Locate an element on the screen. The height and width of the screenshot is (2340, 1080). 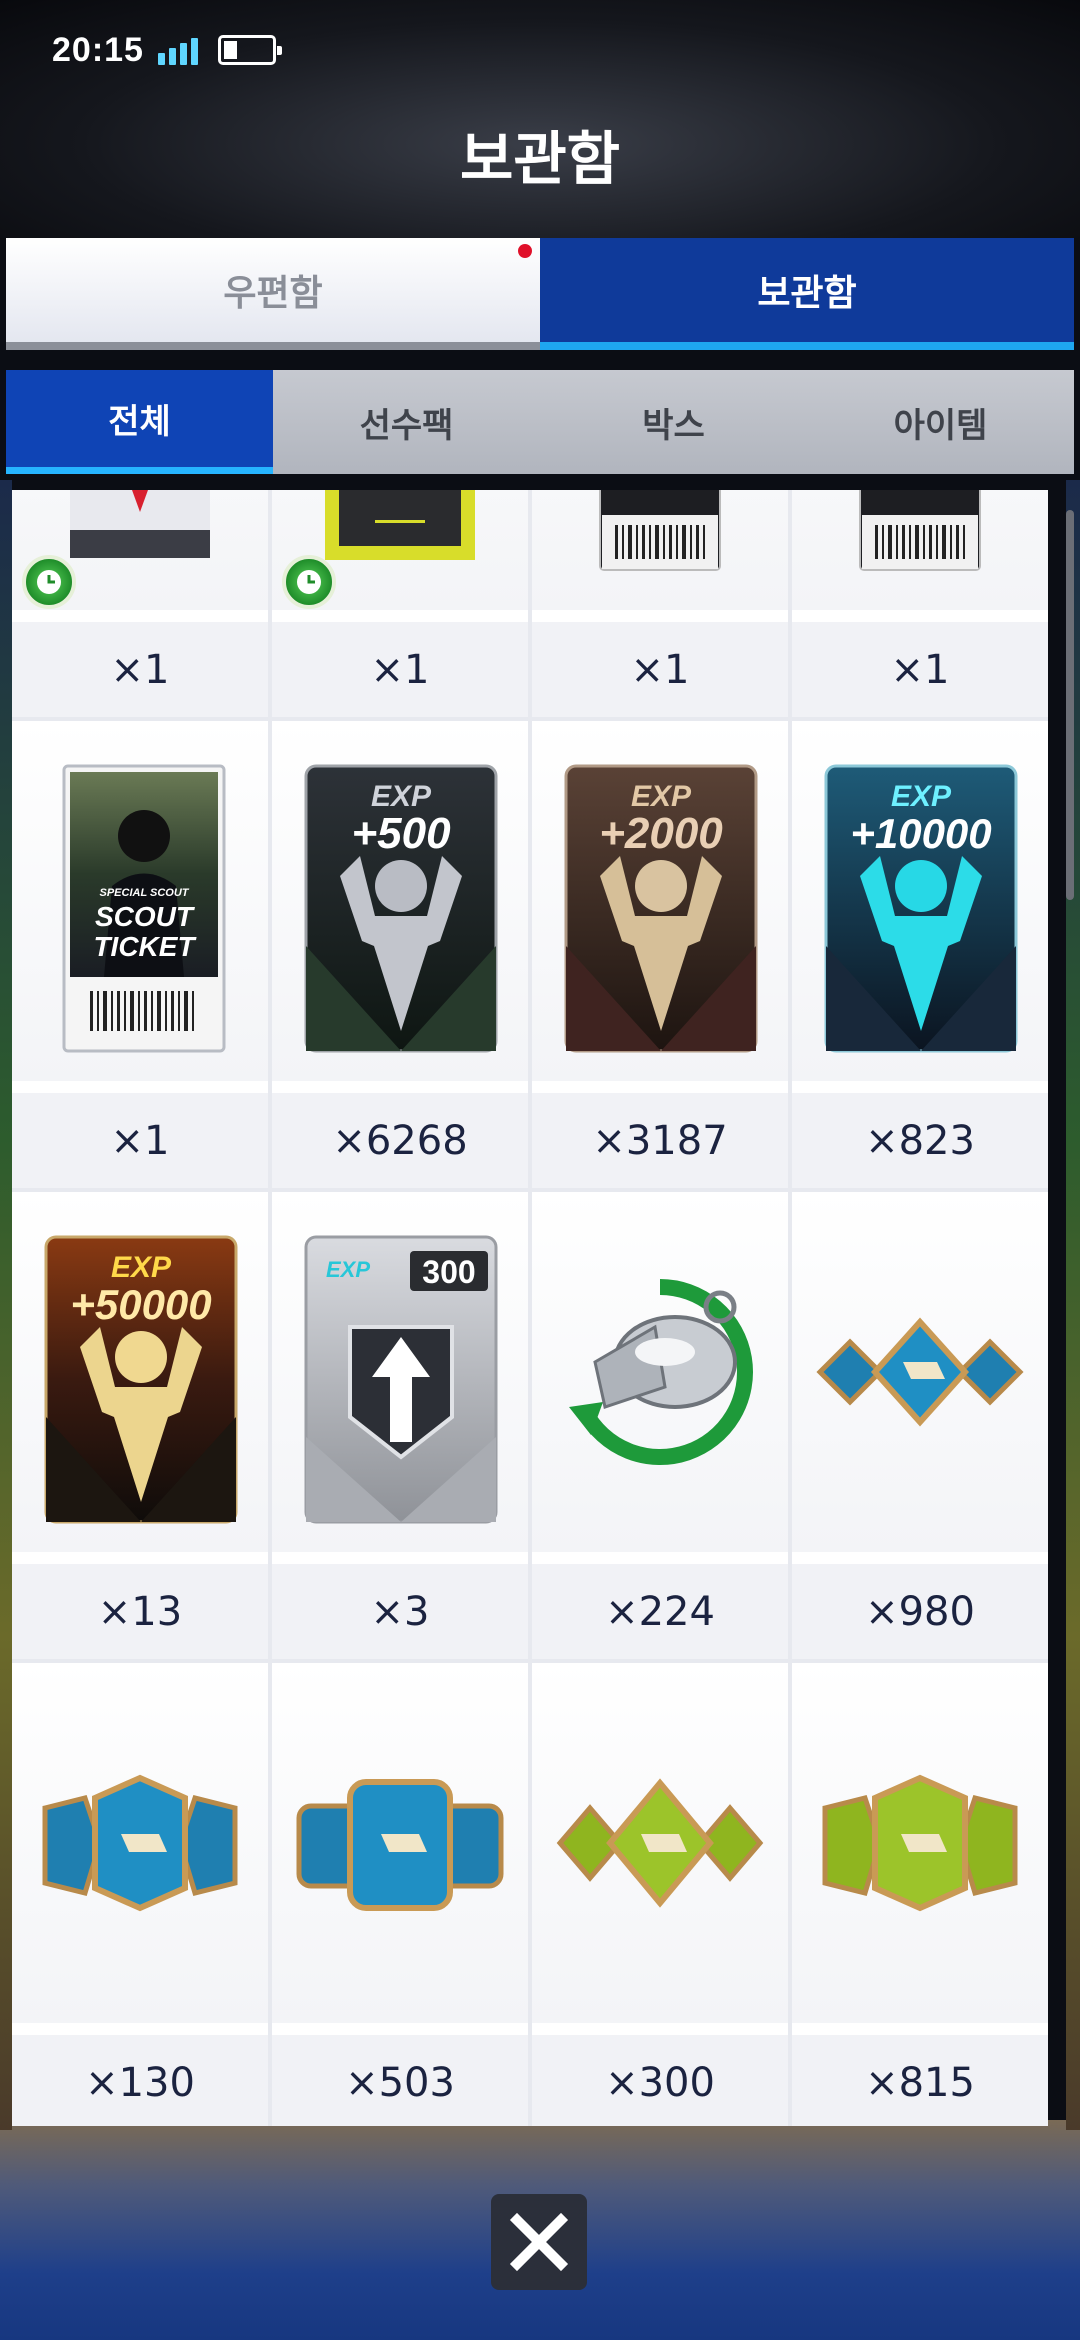
item-quantity: ×130 is located at coordinates (140, 2080).